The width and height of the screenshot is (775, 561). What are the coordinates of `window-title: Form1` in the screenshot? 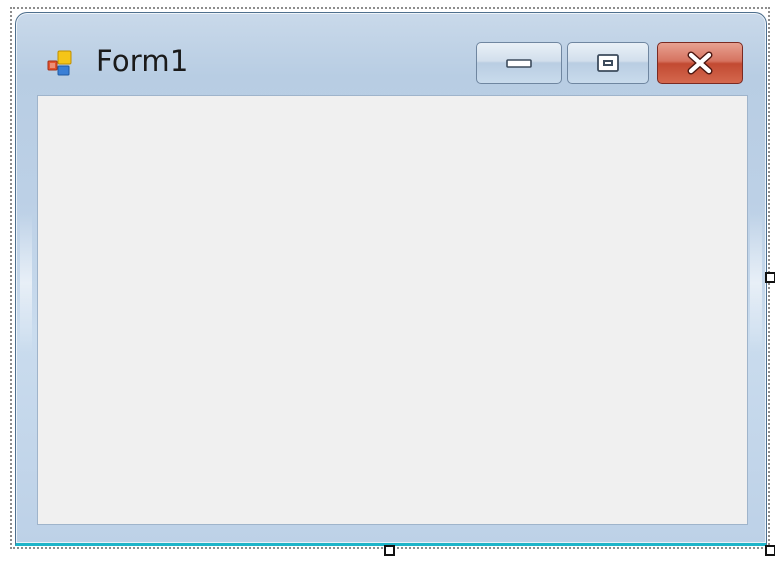 It's located at (142, 61).